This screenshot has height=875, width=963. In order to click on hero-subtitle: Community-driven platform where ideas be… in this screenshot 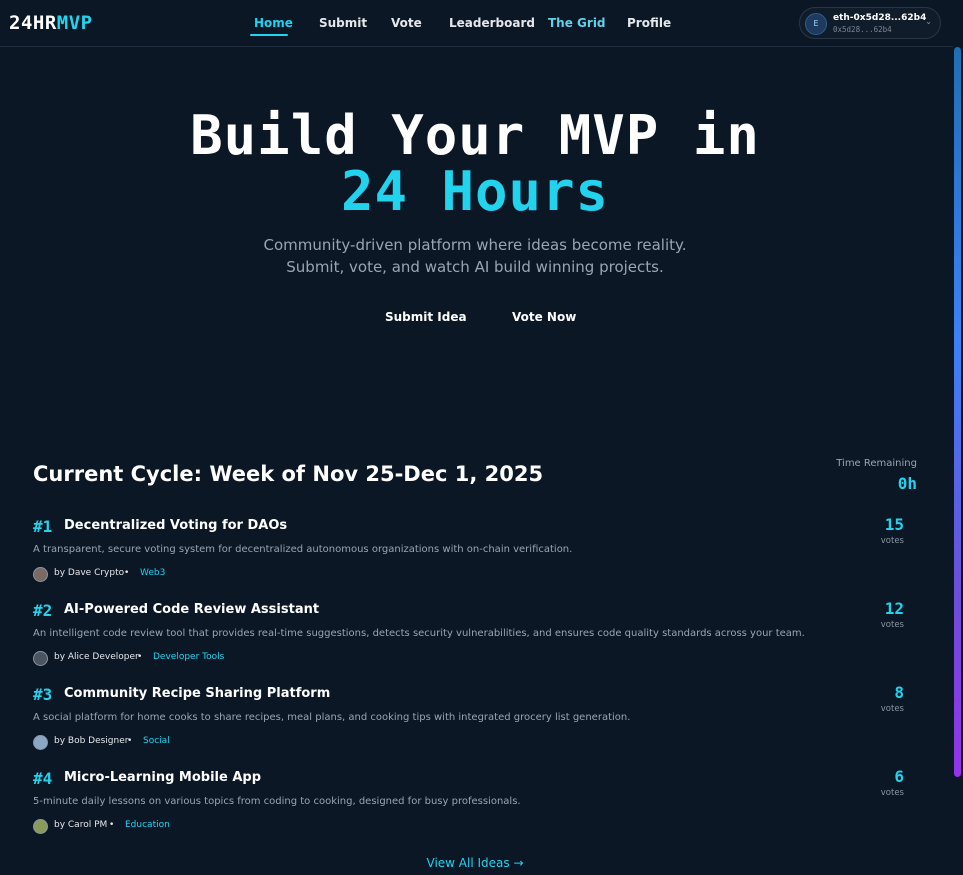, I will do `click(475, 256)`.